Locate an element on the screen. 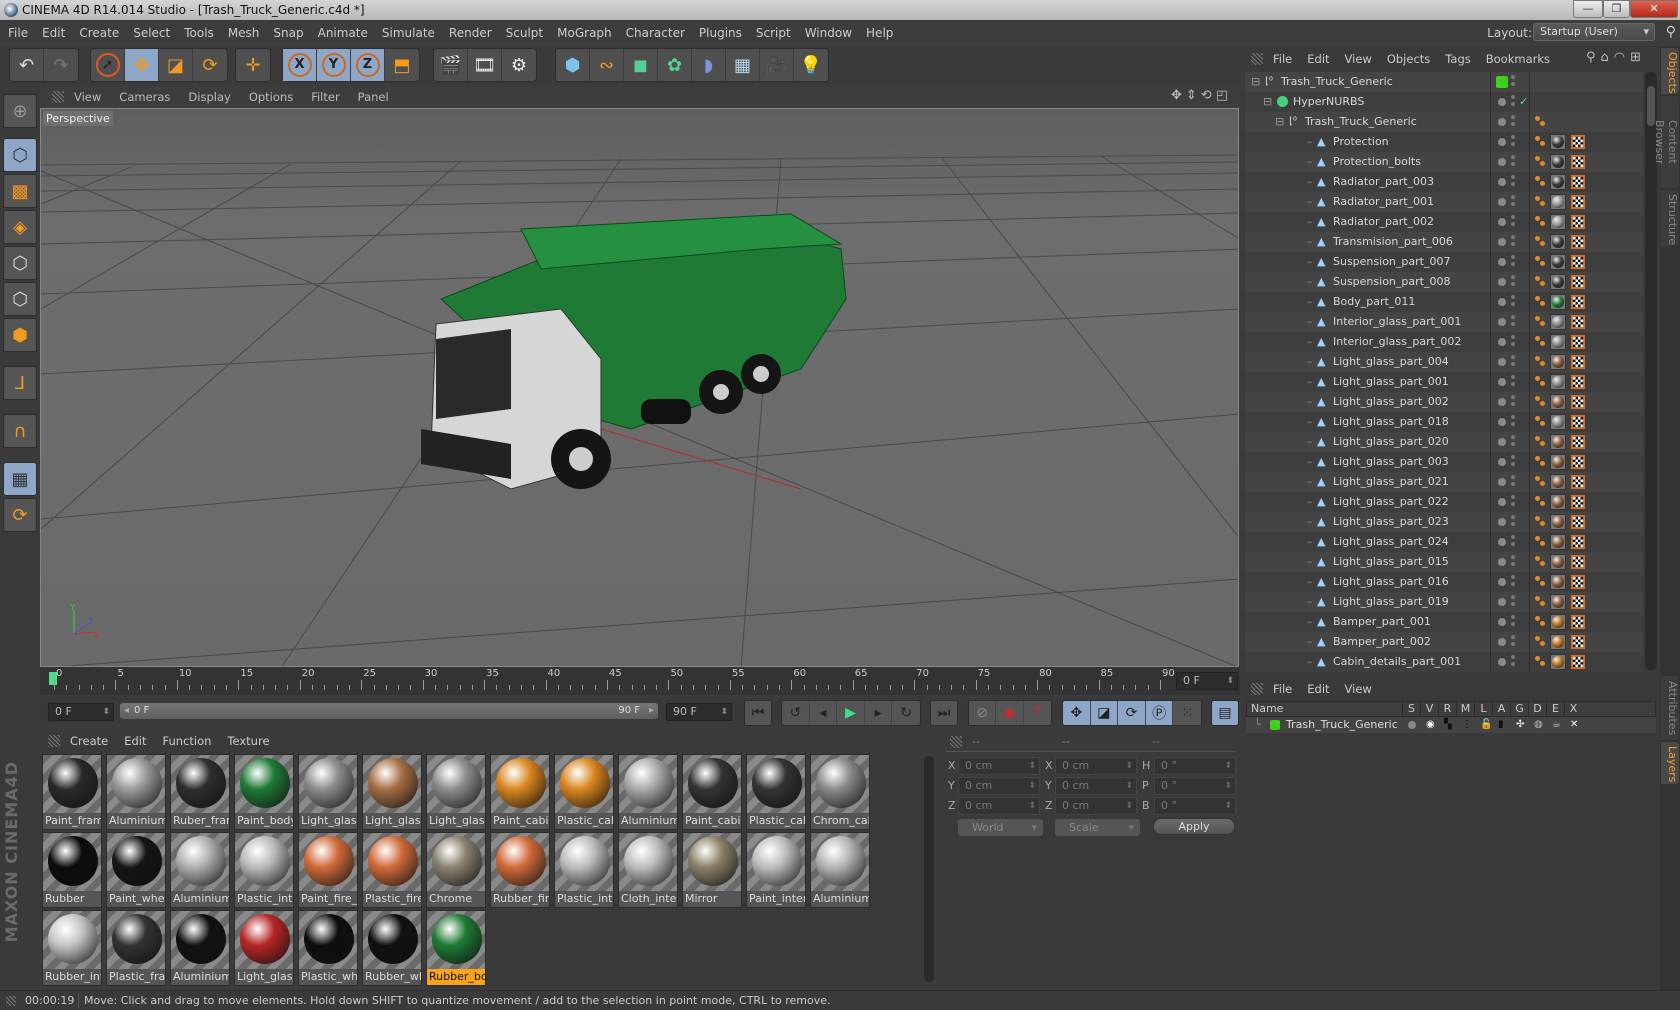 This screenshot has width=1680, height=1010. object-row: – ▲ Interior_glass_part_001 is located at coordinates (1444, 322).